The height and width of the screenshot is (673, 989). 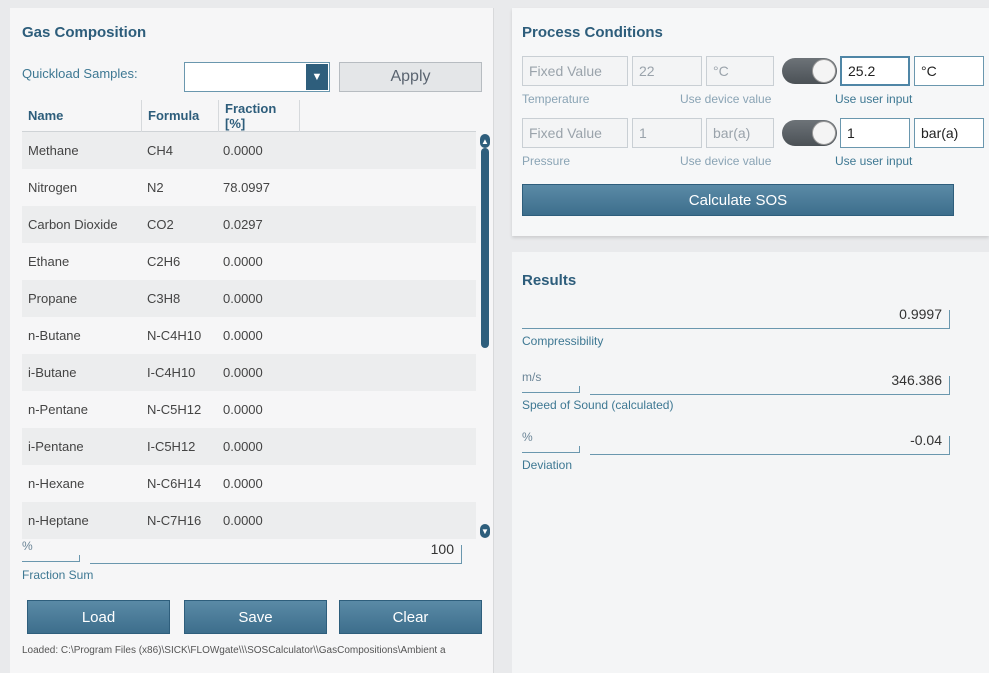 I want to click on table-row: Nitrogen N2 78.0997, so click(x=249, y=187).